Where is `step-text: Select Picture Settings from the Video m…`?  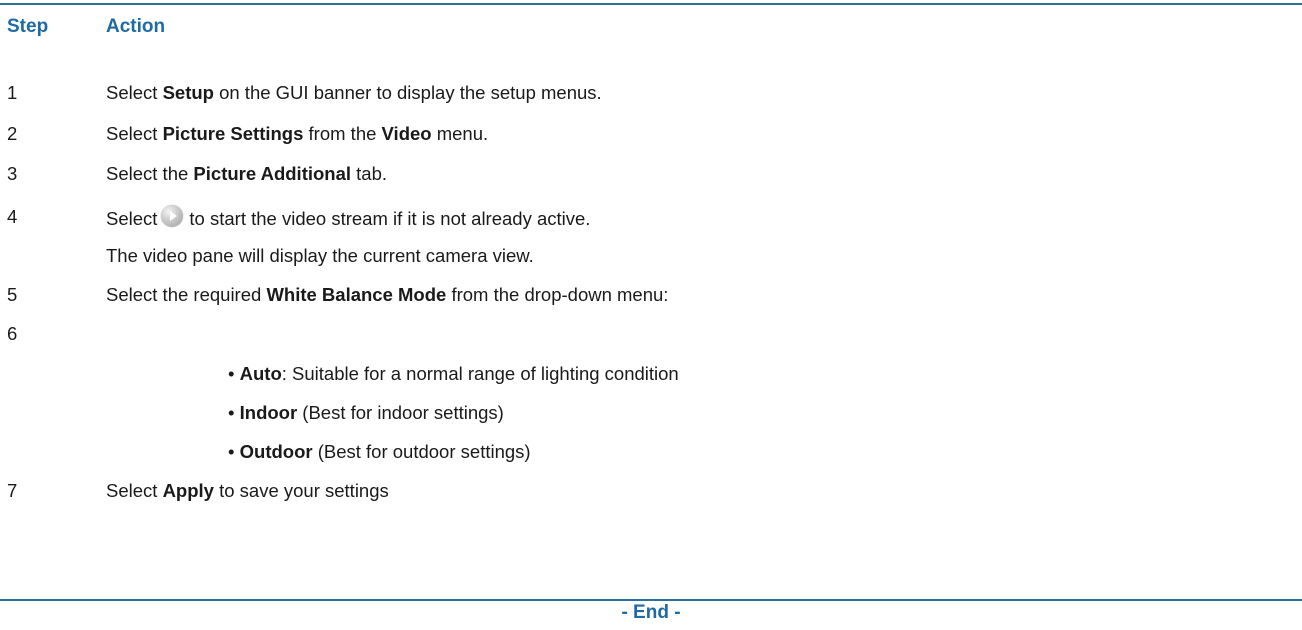
step-text: Select Picture Settings from the Video m… is located at coordinates (297, 134).